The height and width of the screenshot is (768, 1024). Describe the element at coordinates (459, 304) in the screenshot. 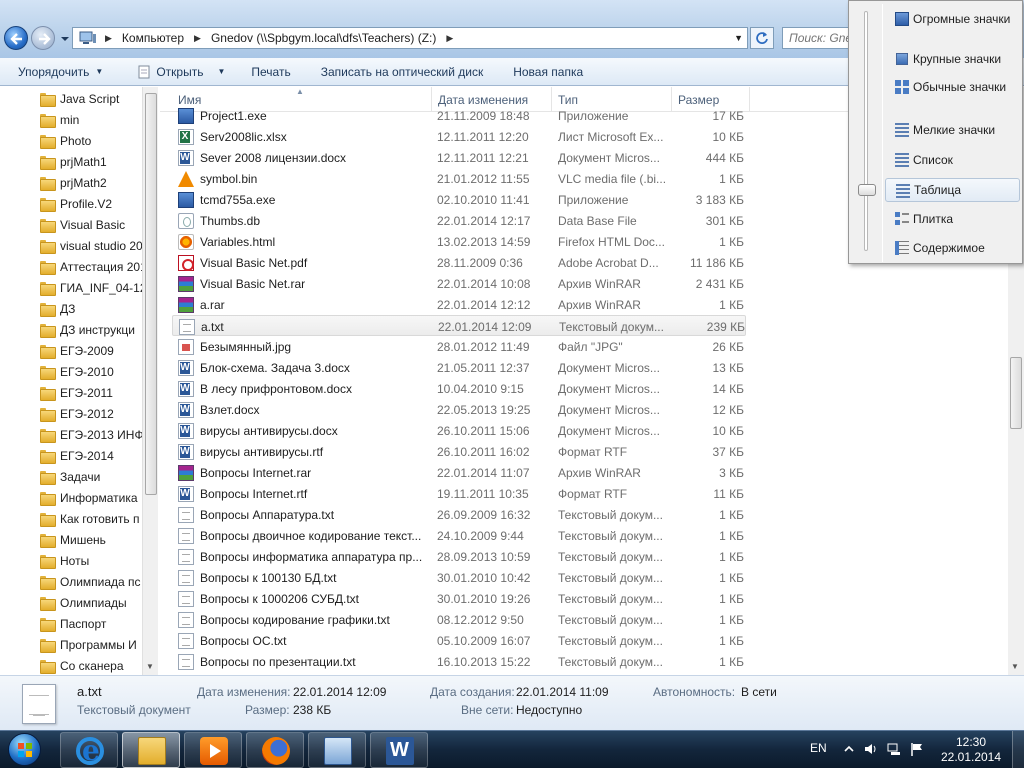

I see `file-row: a.rar 22.01.2014 12:12 Архив WinRAR 1 КБ` at that location.